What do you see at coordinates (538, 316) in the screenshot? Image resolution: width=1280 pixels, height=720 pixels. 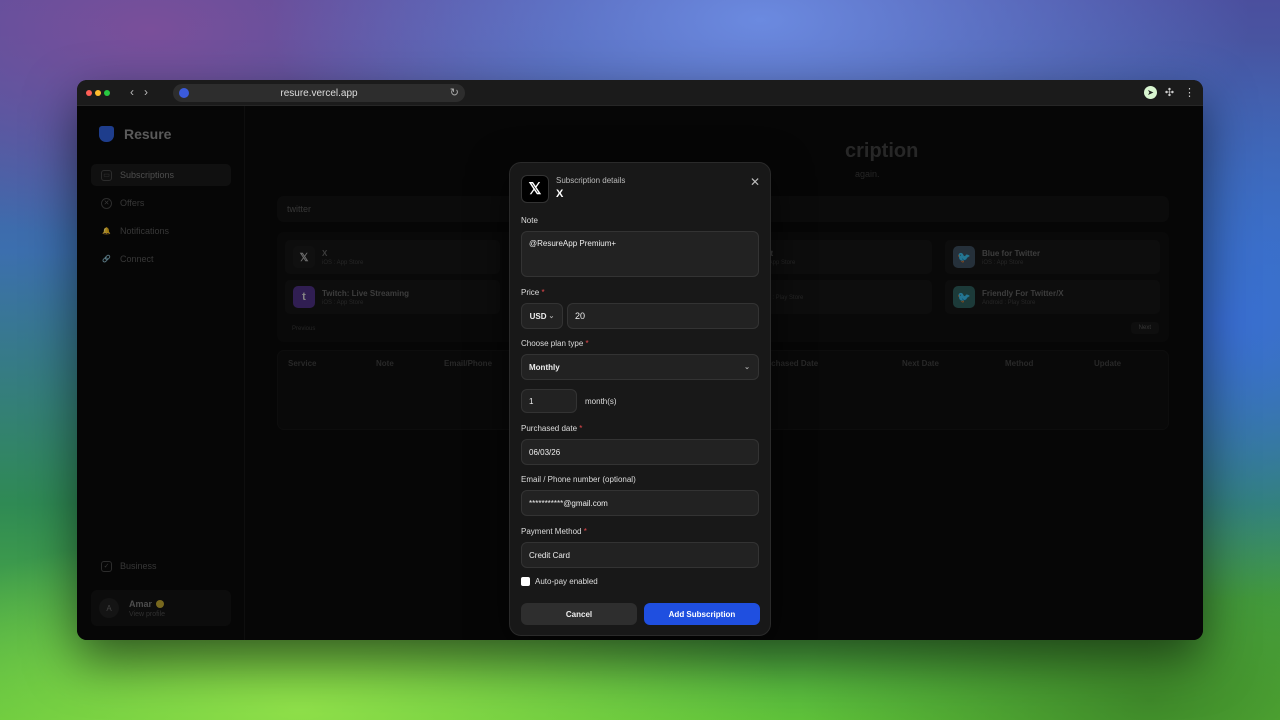 I see `currency-value: USD` at bounding box center [538, 316].